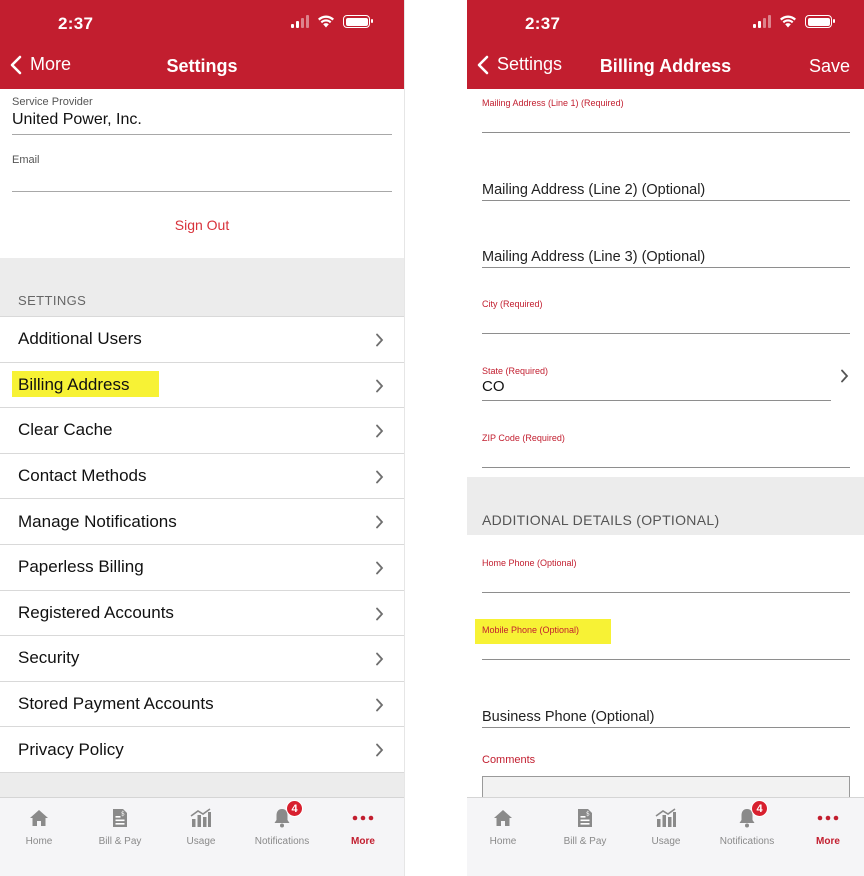  What do you see at coordinates (202, 749) in the screenshot?
I see `settings-item-privacy-policy: Privacy Policy` at bounding box center [202, 749].